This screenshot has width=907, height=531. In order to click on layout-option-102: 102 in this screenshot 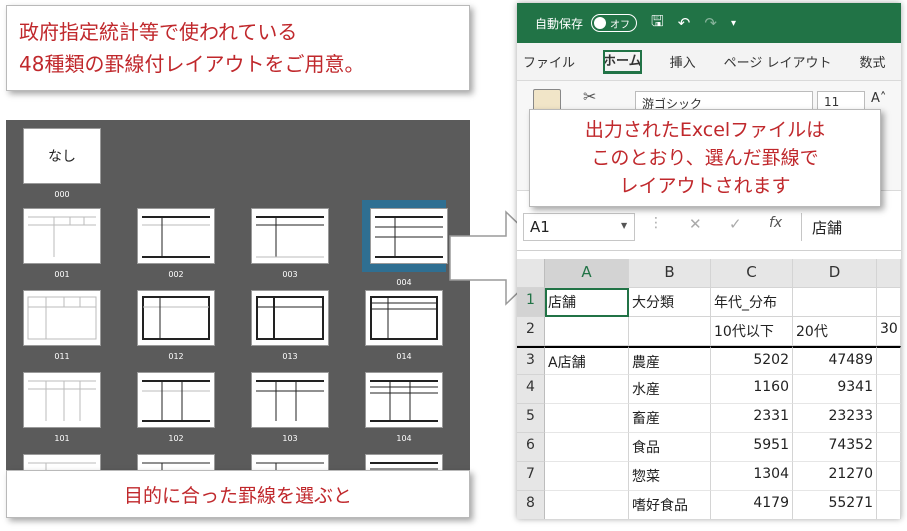, I will do `click(176, 407)`.